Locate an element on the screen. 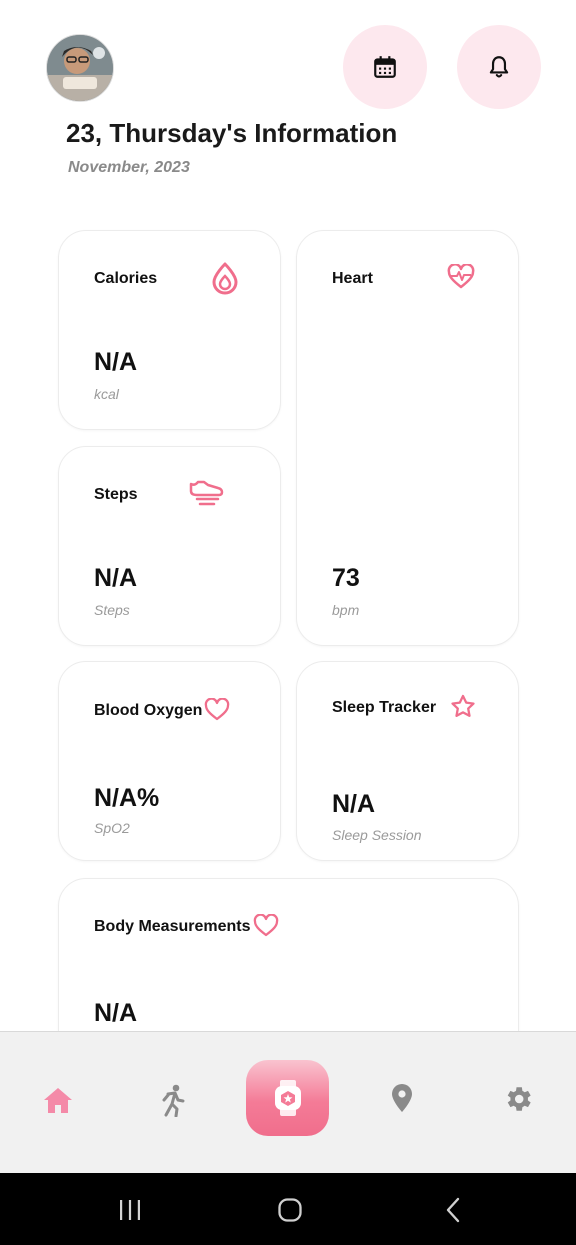 The width and height of the screenshot is (576, 1245). blood-oxygen-card: Blood Oxygen N/A% SpO2 is located at coordinates (169, 761).